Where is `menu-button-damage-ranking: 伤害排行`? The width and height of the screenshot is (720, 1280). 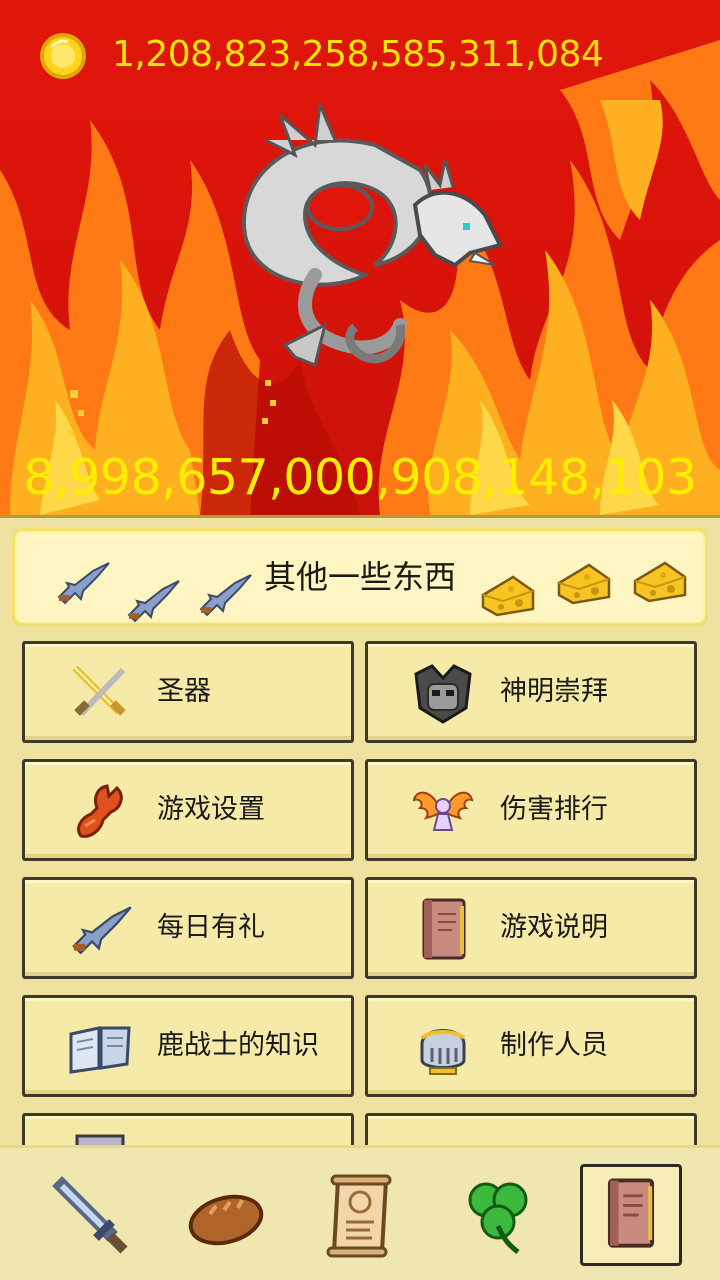 menu-button-damage-ranking: 伤害排行 is located at coordinates (531, 810).